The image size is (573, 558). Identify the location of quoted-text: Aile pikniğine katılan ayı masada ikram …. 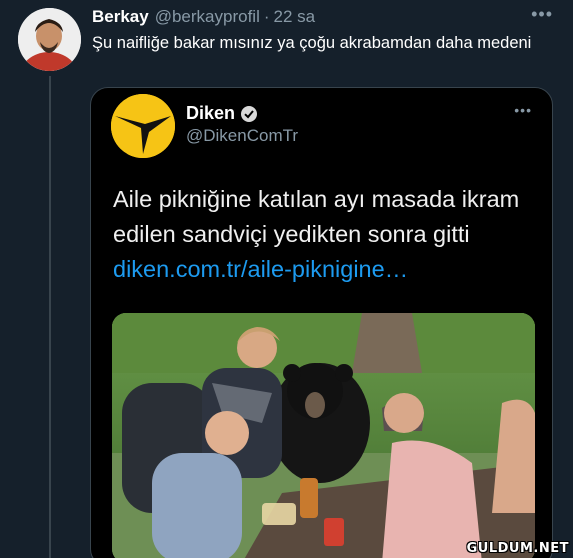
(328, 234).